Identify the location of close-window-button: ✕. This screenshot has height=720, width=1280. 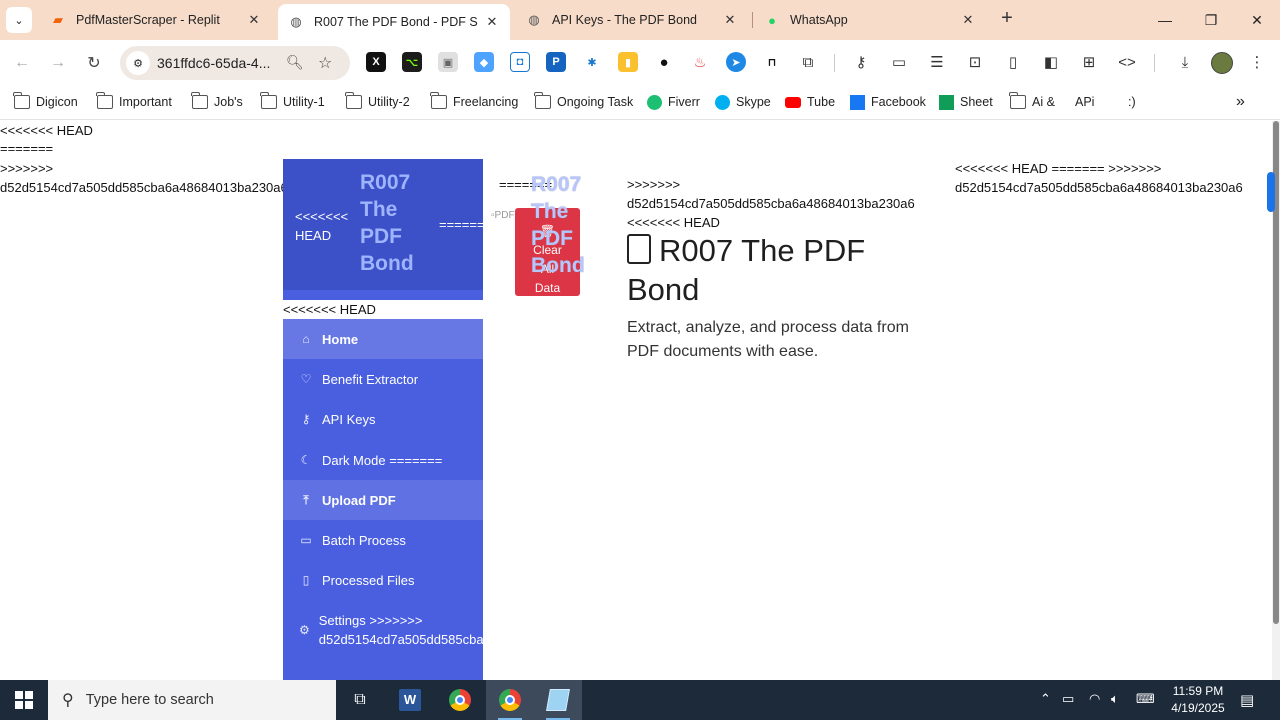
(1257, 20).